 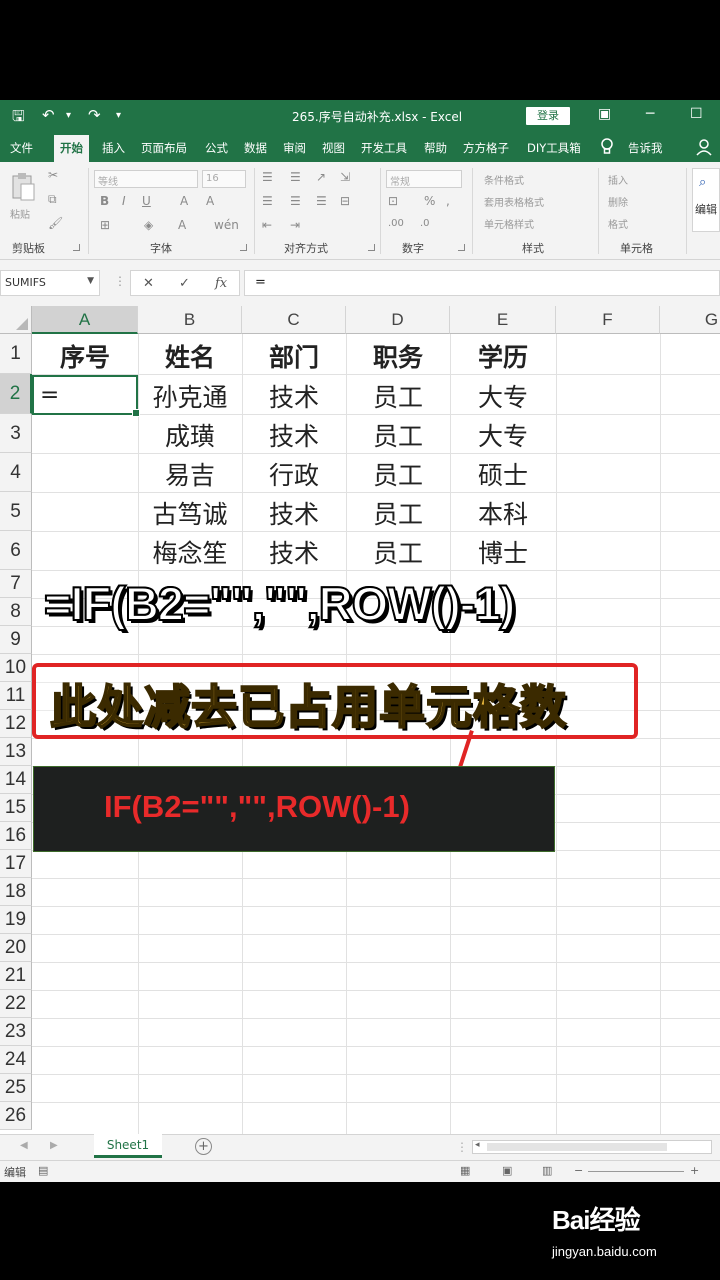 I want to click on zoom-slider, so click(x=636, y=1171).